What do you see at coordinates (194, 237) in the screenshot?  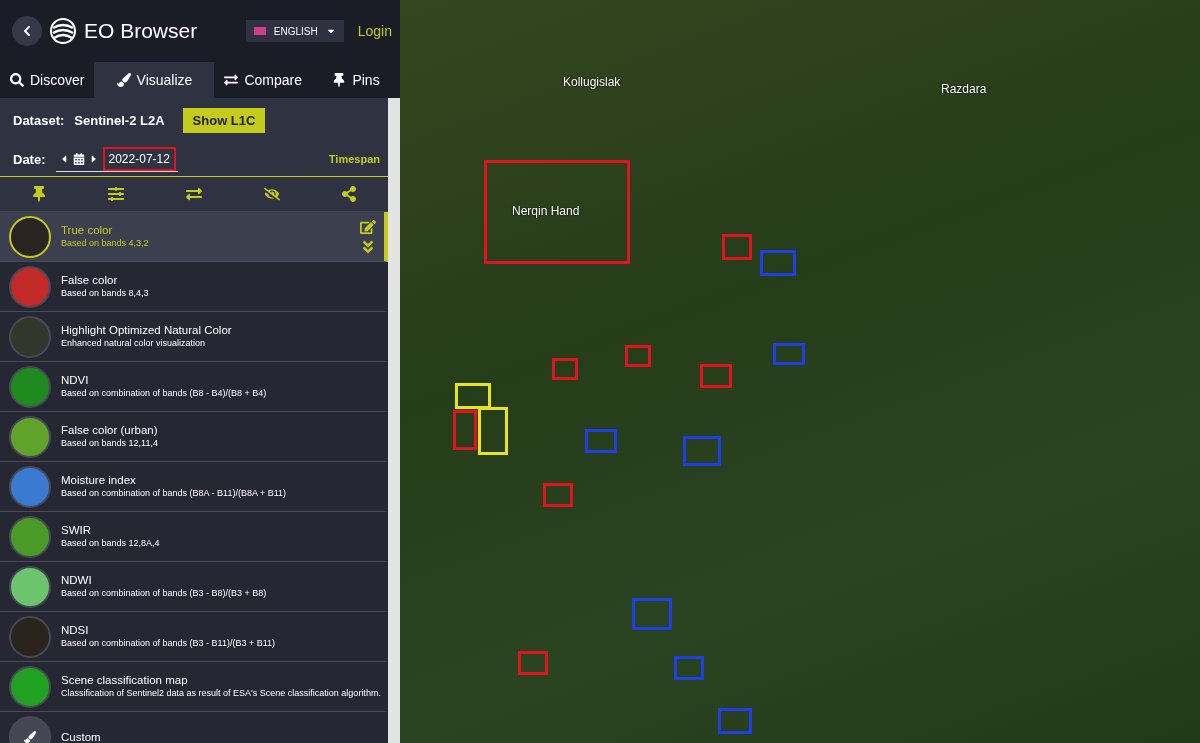 I see `layer-item: True color Based on bands 4,3,2` at bounding box center [194, 237].